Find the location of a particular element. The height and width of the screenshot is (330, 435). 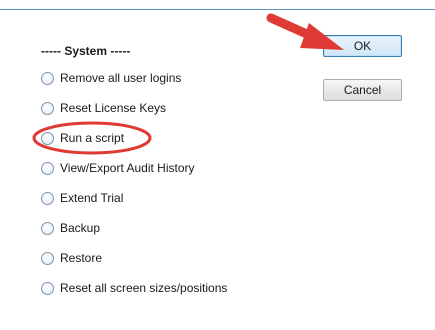

option-restore: Restore is located at coordinates (71, 258).